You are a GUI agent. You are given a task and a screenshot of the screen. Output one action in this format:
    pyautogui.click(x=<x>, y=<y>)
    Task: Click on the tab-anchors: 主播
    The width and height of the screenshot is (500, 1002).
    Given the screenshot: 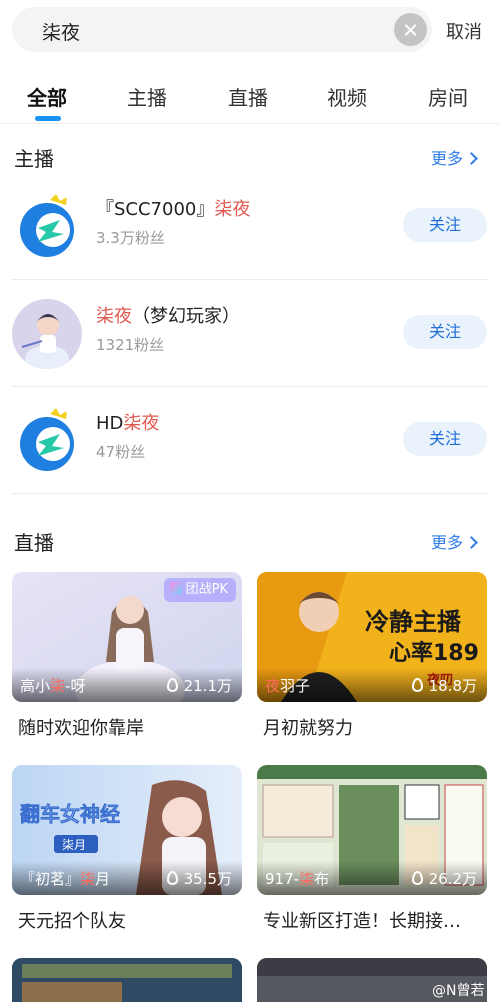 What is the action you would take?
    pyautogui.click(x=147, y=96)
    